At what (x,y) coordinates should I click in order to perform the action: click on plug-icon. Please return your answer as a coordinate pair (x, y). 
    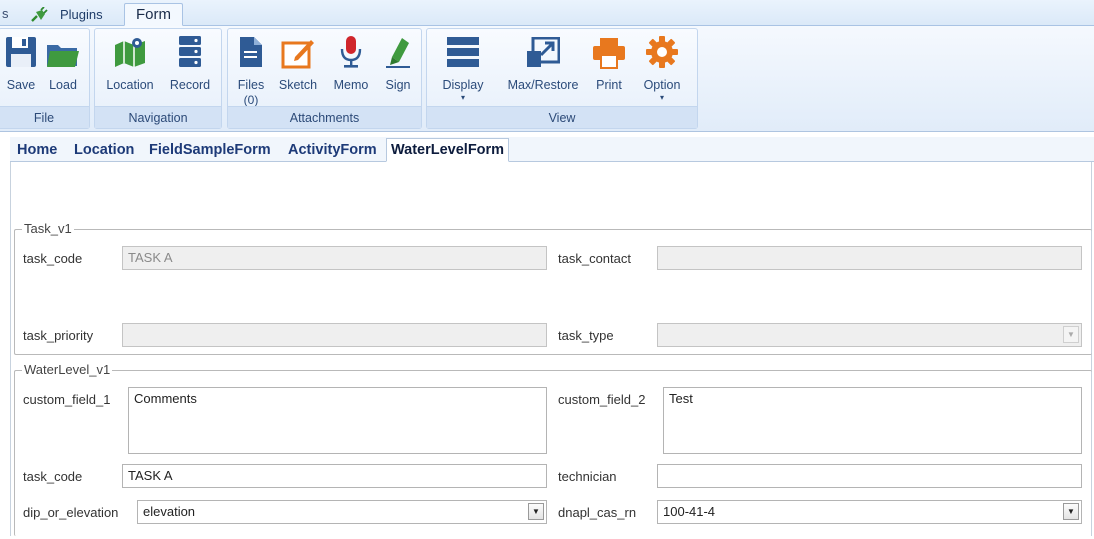
    Looking at the image, I should click on (39, 14).